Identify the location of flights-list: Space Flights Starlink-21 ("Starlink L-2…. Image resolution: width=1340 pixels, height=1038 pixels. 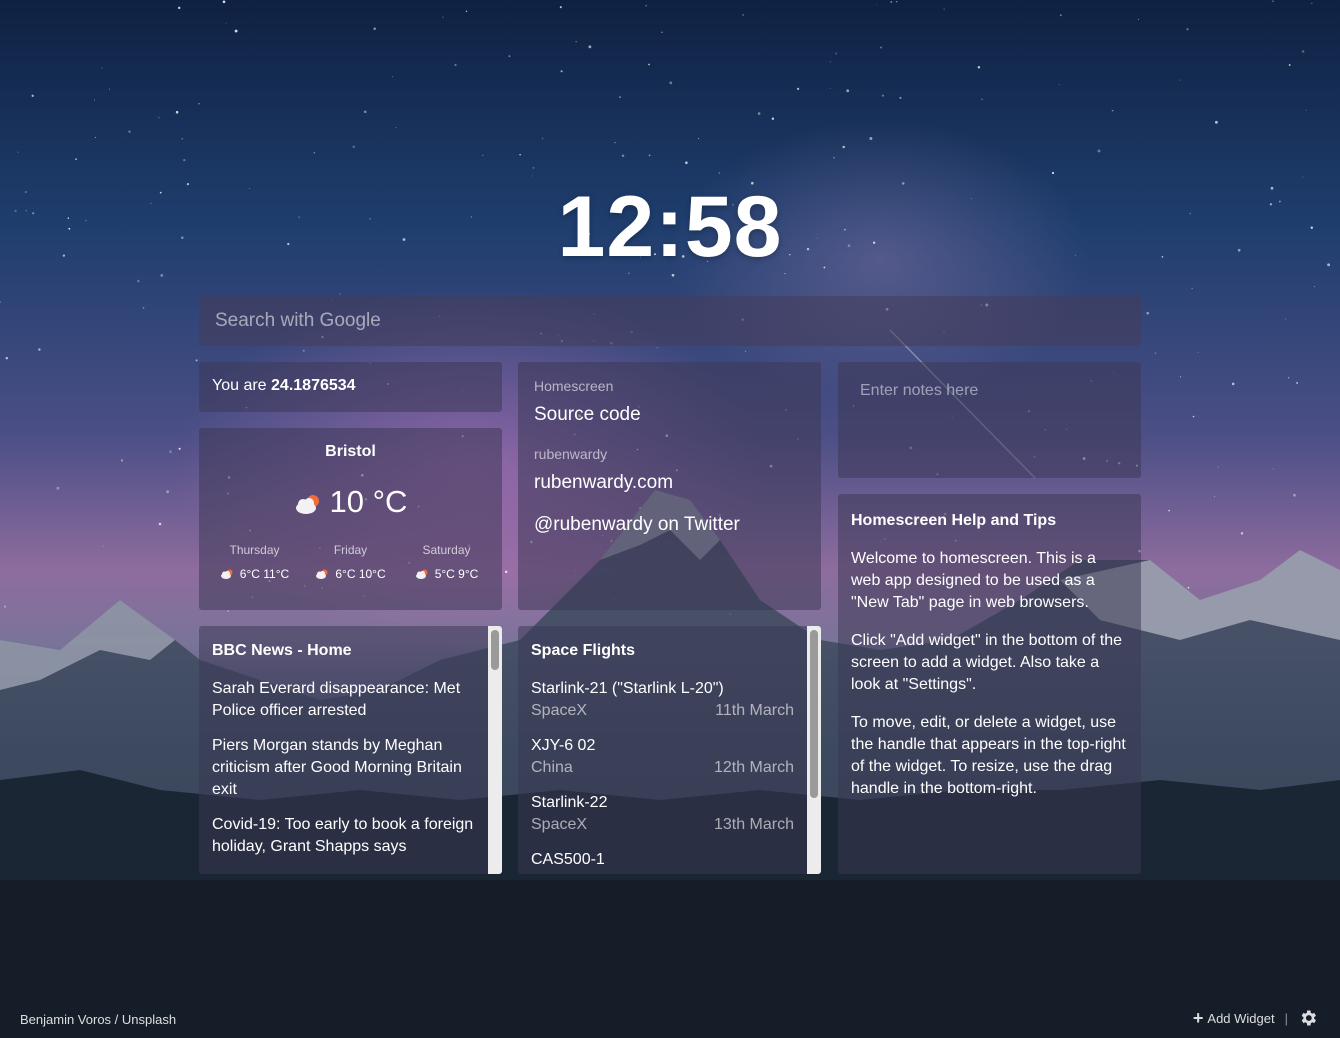
(662, 750).